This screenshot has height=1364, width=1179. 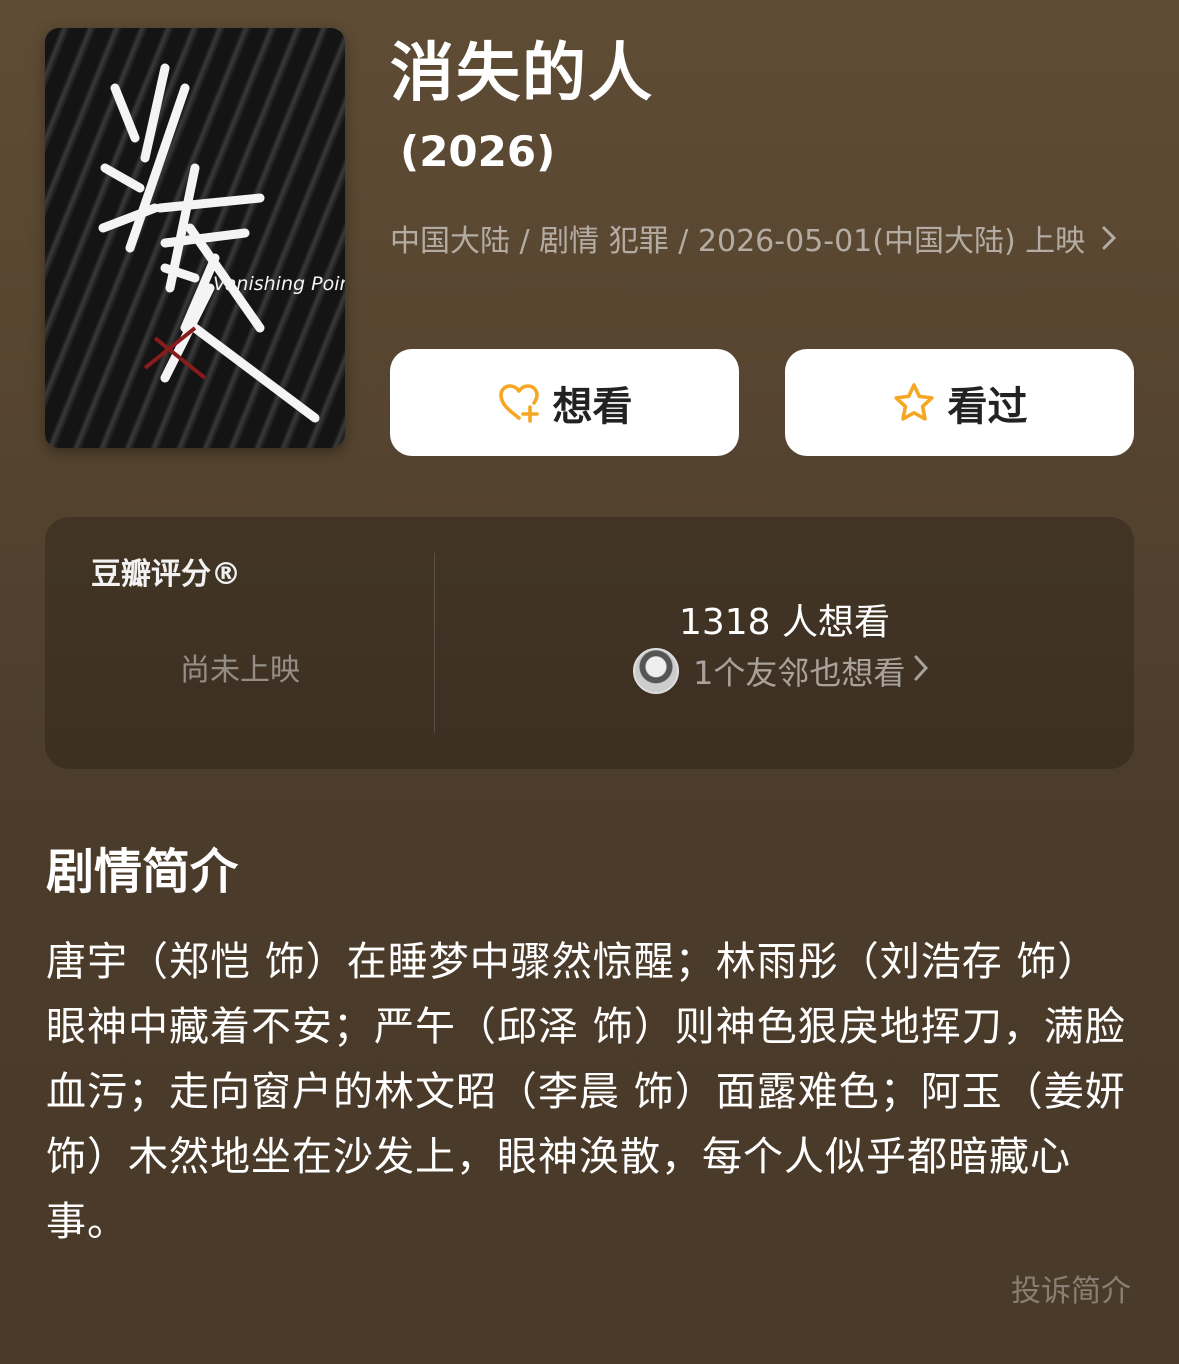 I want to click on movie-meta-text: 中国大陆 / 剧情 犯罪 / 2026-05-01(中国大陆) 上映, so click(x=738, y=241).